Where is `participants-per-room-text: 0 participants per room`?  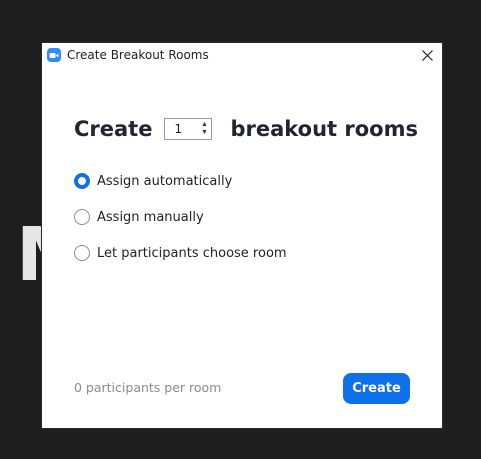 participants-per-room-text: 0 participants per room is located at coordinates (148, 387).